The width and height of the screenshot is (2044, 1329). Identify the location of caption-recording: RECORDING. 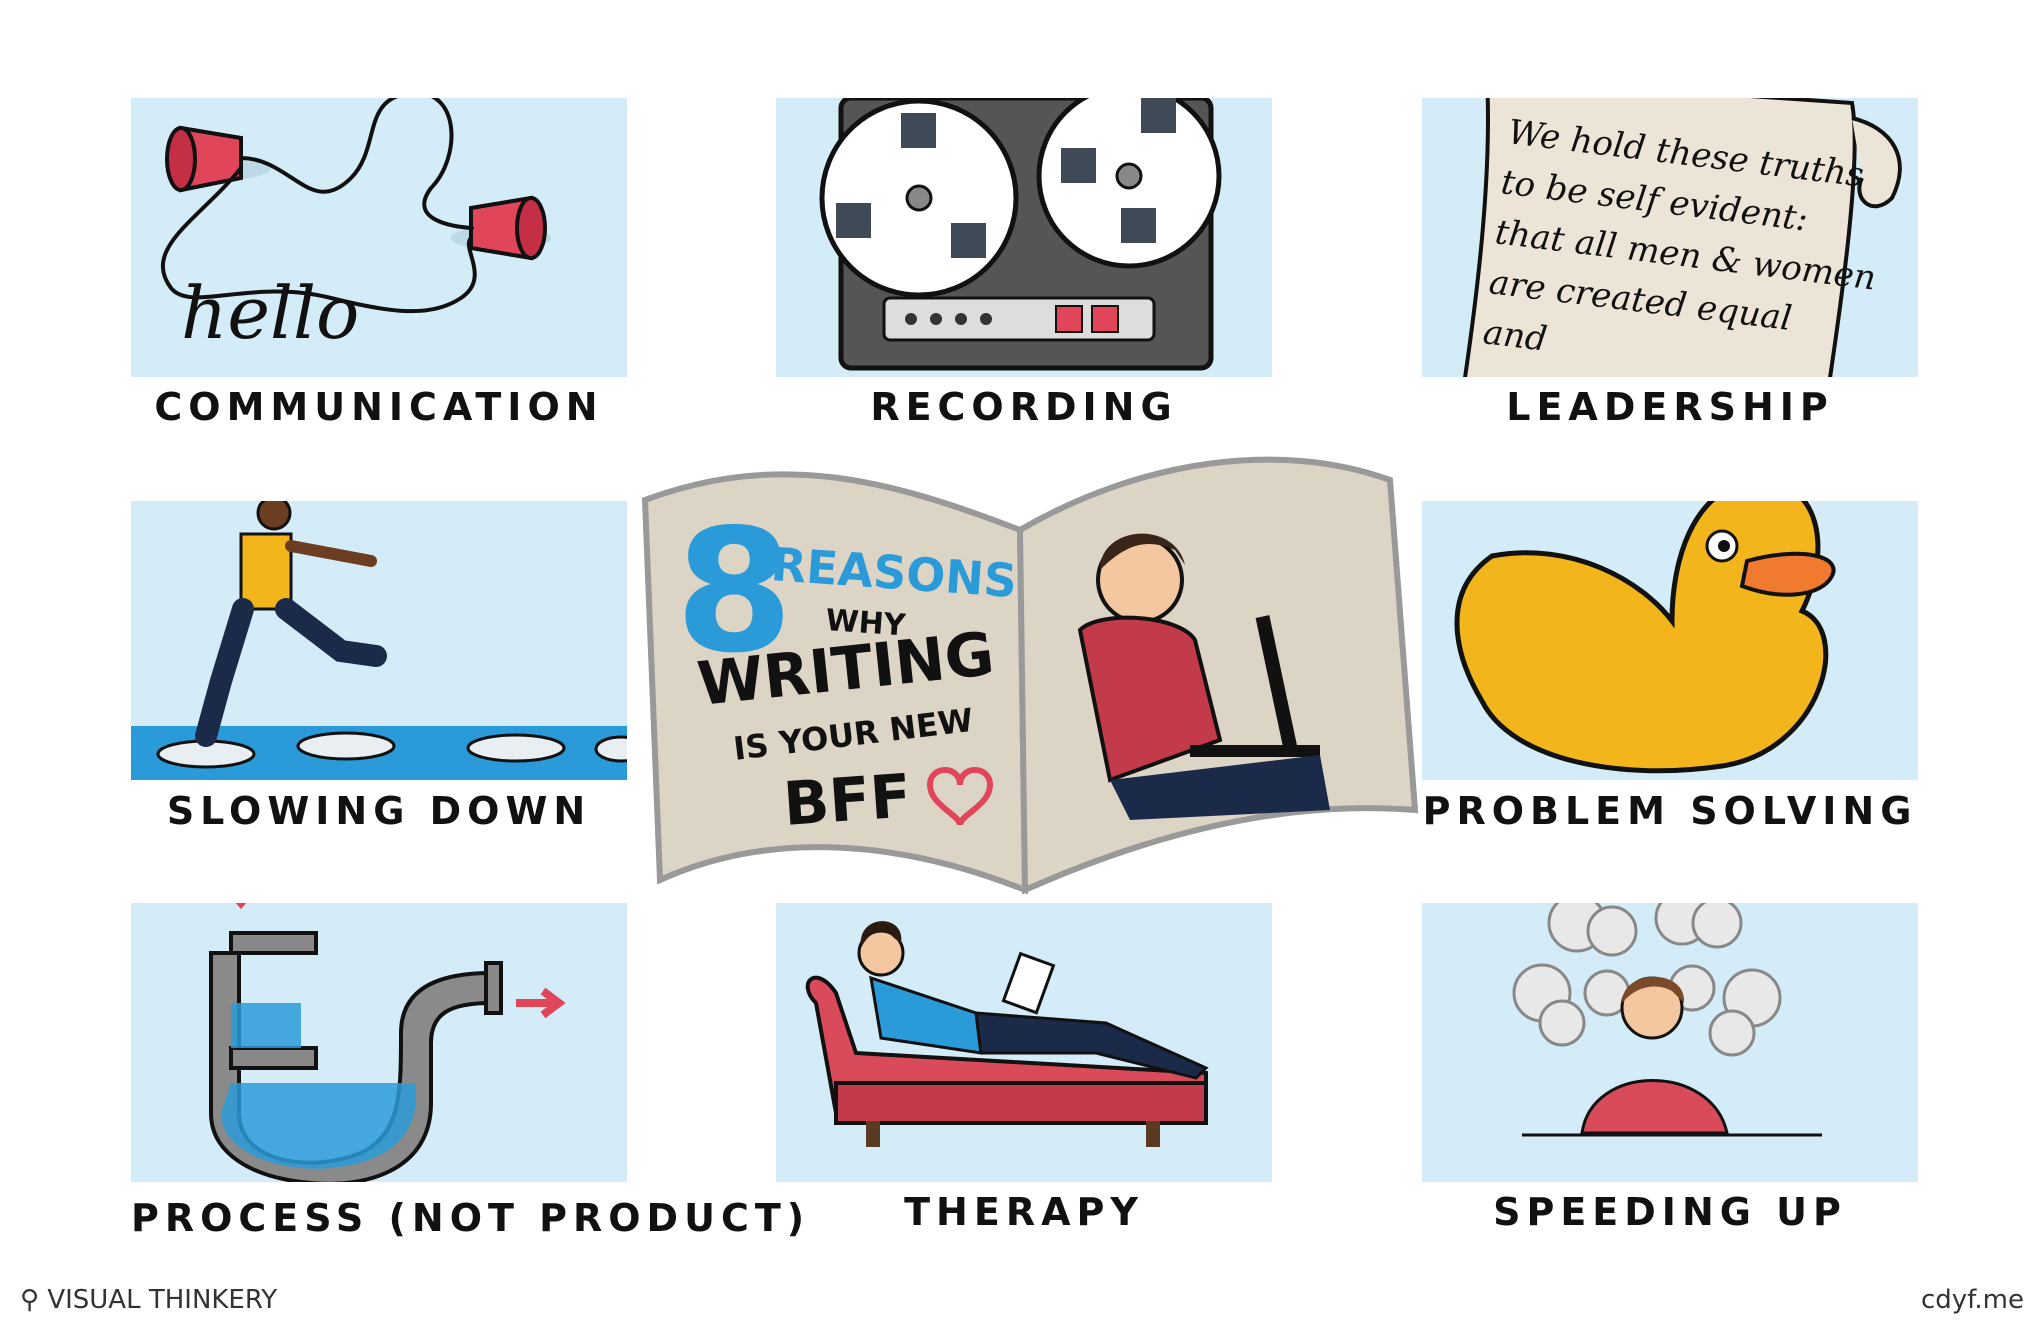
(1024, 407).